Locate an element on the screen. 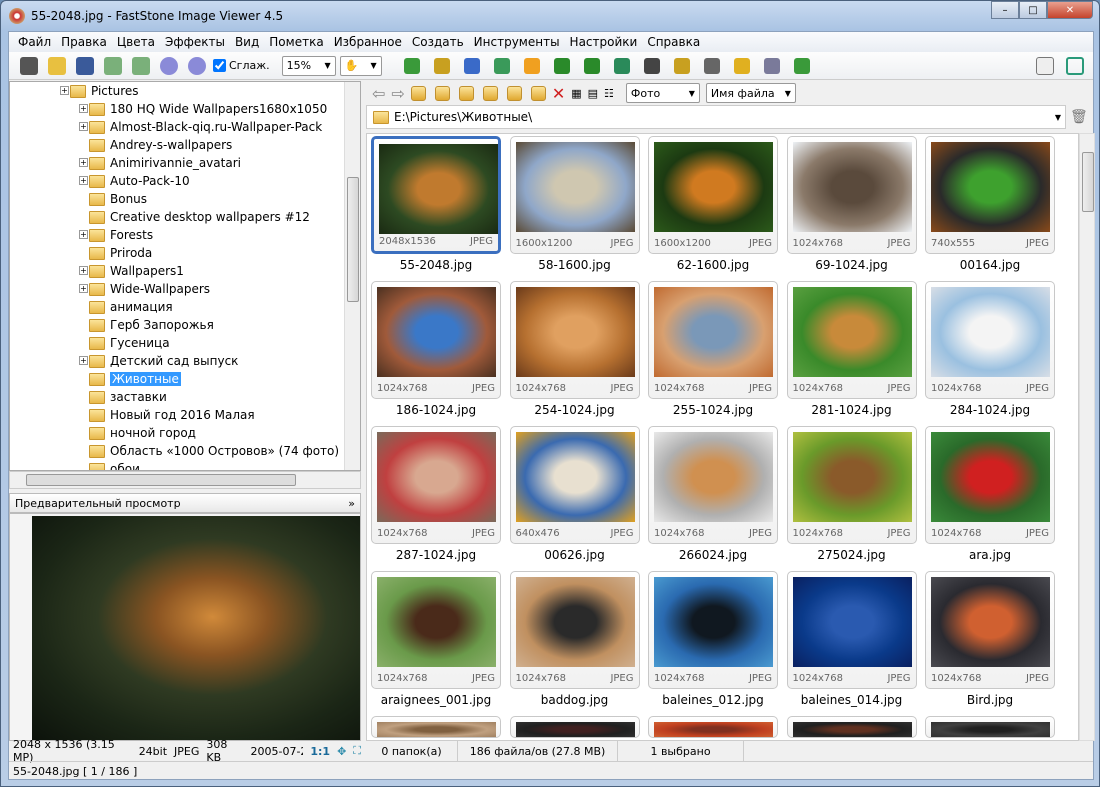  fit-icon: ✥ is located at coordinates (341, 751).